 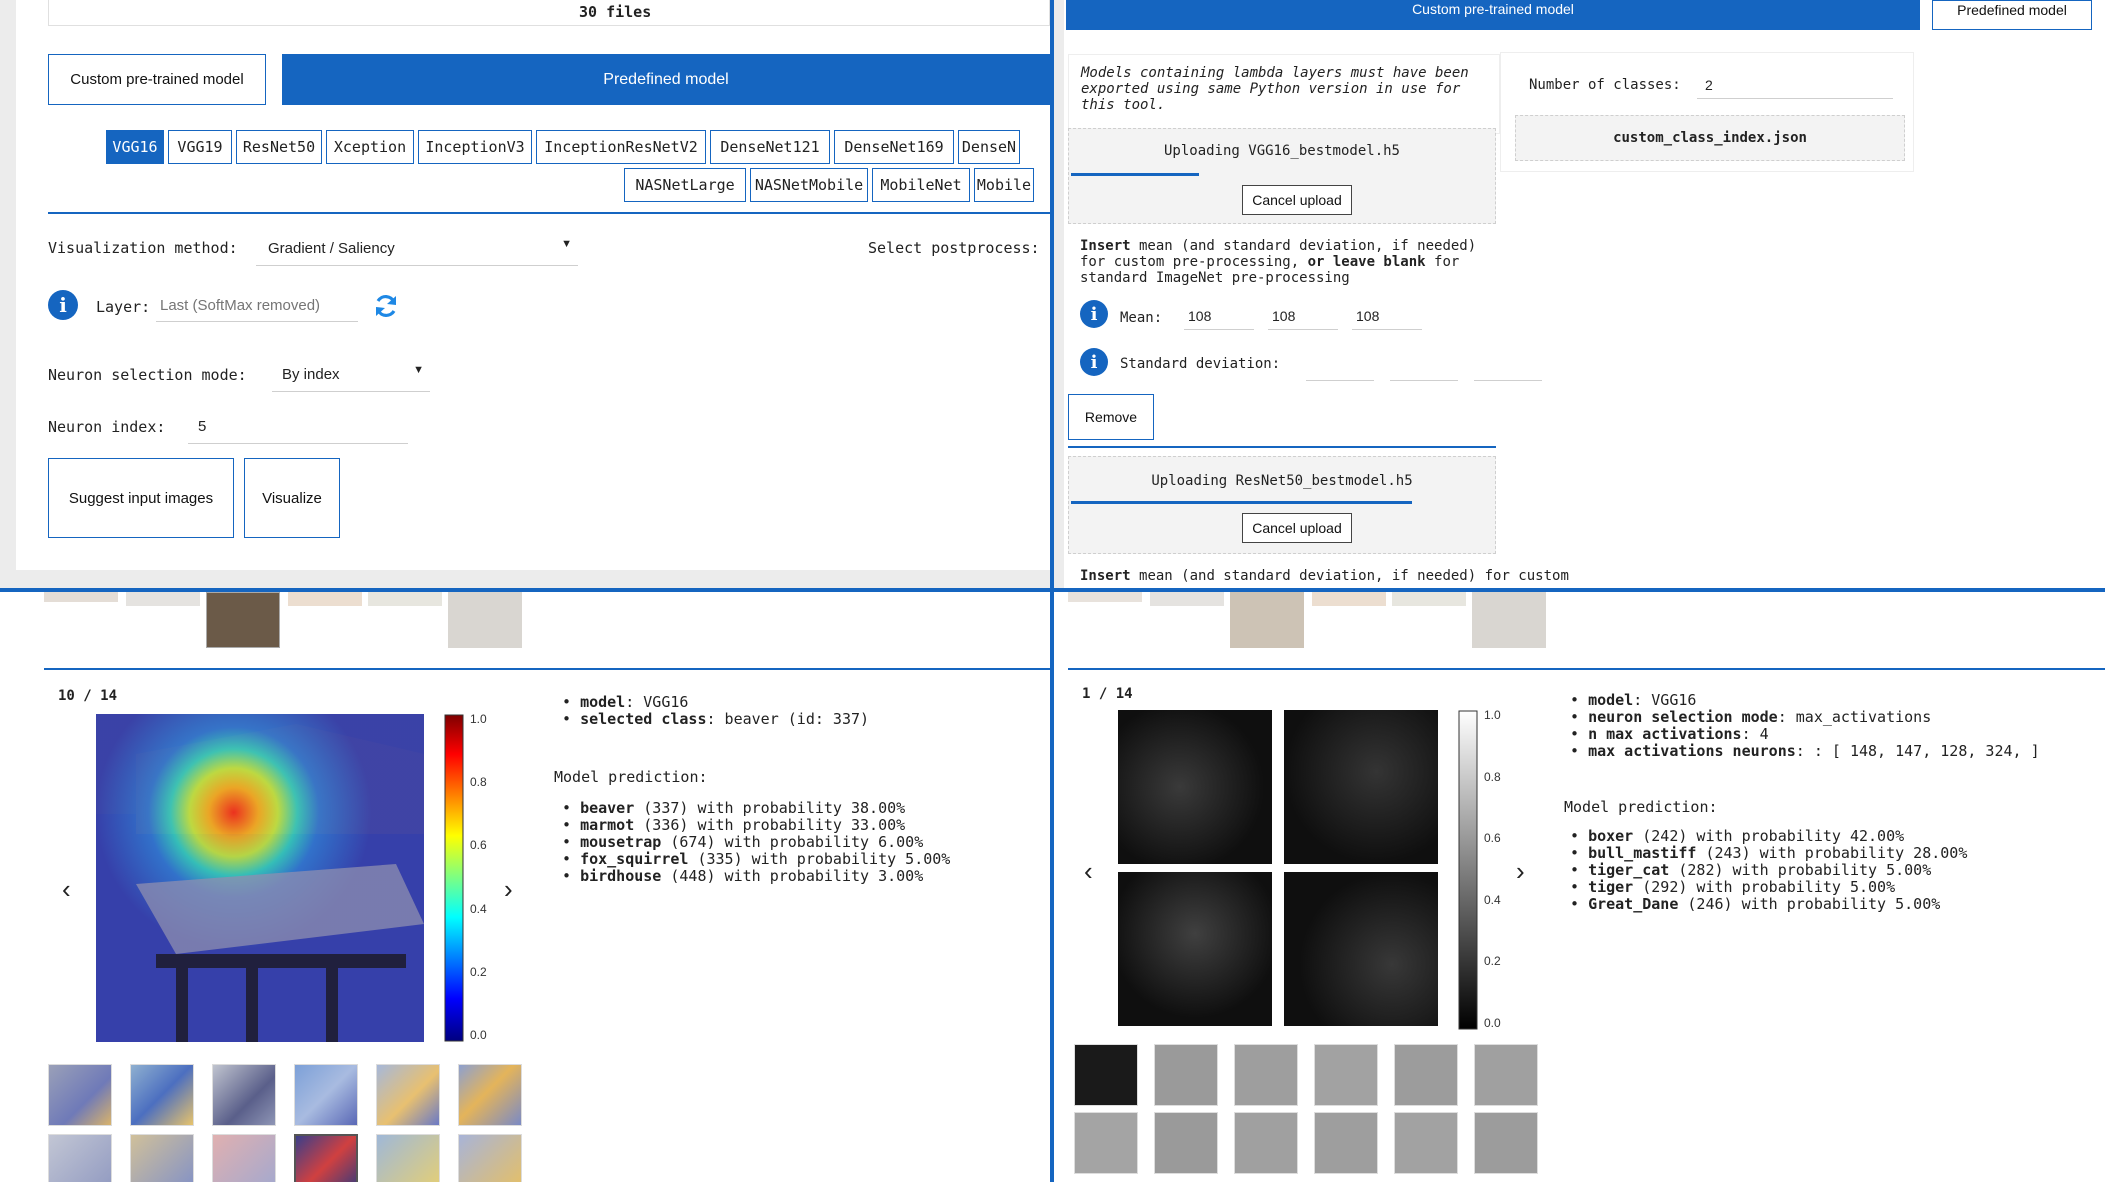 I want to click on cancel-upload-button-1: Cancel upload, so click(x=1297, y=200).